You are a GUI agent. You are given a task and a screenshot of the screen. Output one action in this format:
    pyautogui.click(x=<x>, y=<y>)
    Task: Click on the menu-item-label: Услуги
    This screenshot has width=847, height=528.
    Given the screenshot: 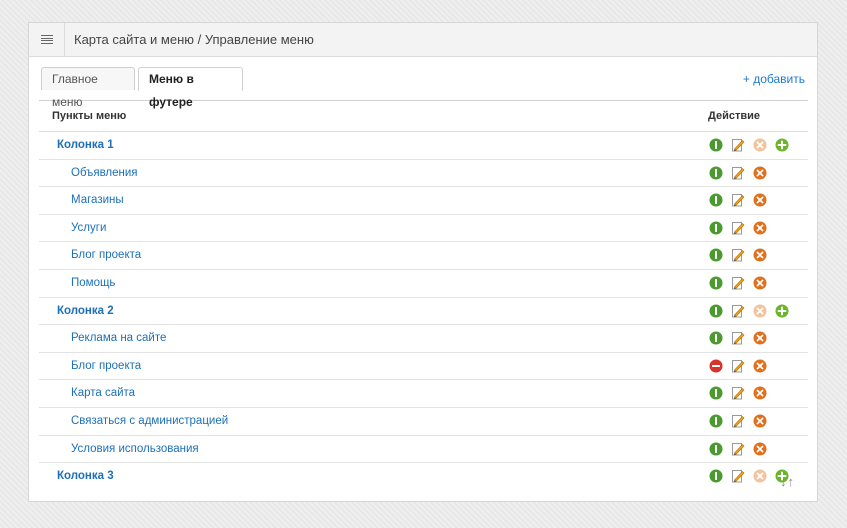 What is the action you would take?
    pyautogui.click(x=88, y=228)
    